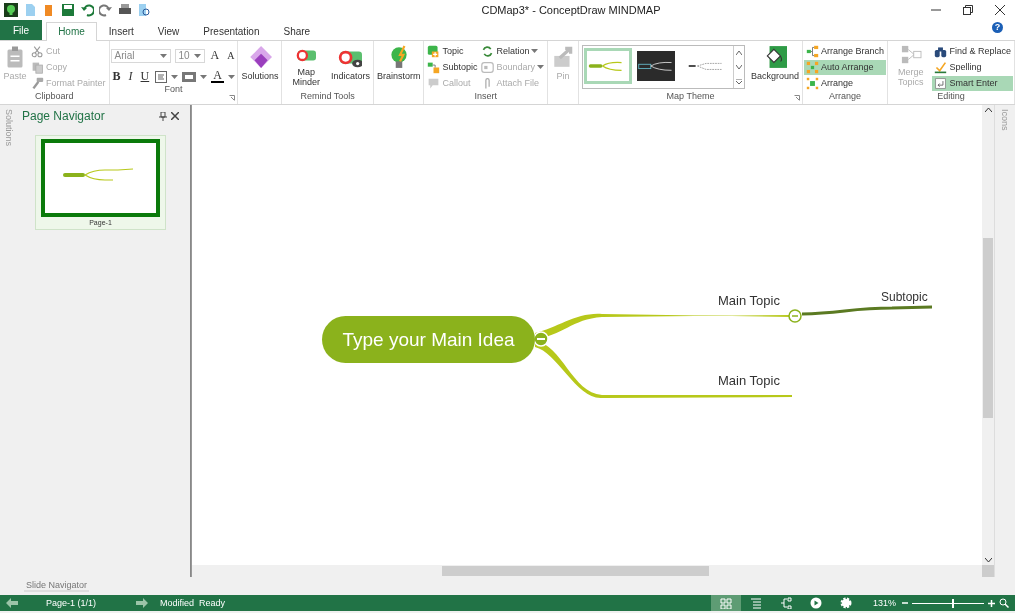 This screenshot has width=1015, height=613. I want to click on arrange-icon, so click(812, 83).